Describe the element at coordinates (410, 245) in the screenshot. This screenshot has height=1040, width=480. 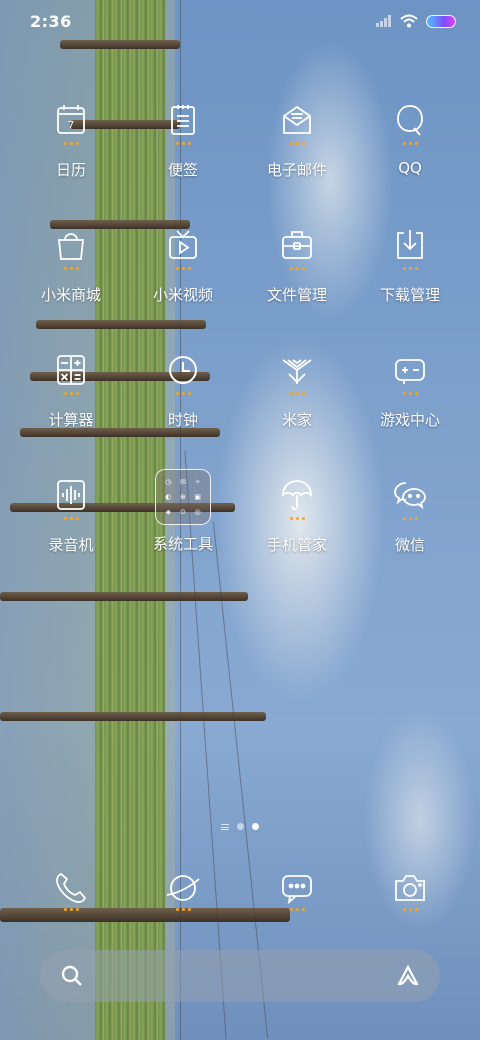
I see `download-icon` at that location.